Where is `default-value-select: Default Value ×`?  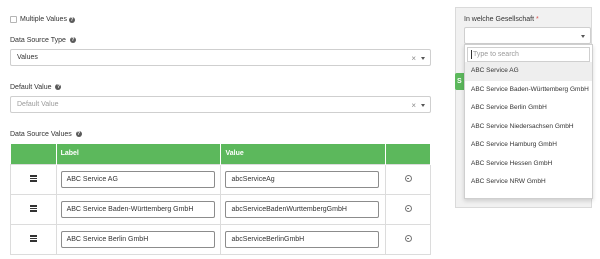 default-value-select: Default Value × is located at coordinates (220, 104).